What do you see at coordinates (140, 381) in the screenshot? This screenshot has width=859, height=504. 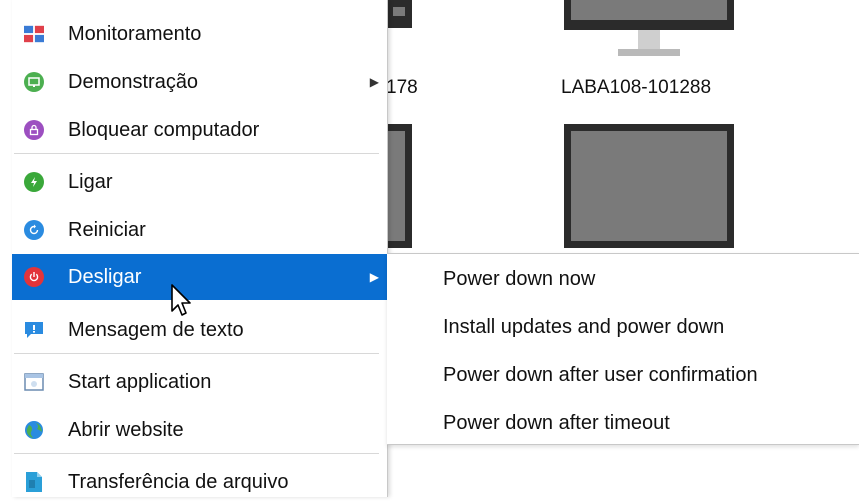 I see `menu-item-label: Start application` at bounding box center [140, 381].